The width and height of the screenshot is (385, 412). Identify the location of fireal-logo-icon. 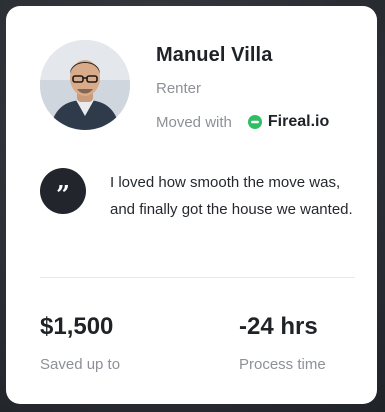
(254, 122).